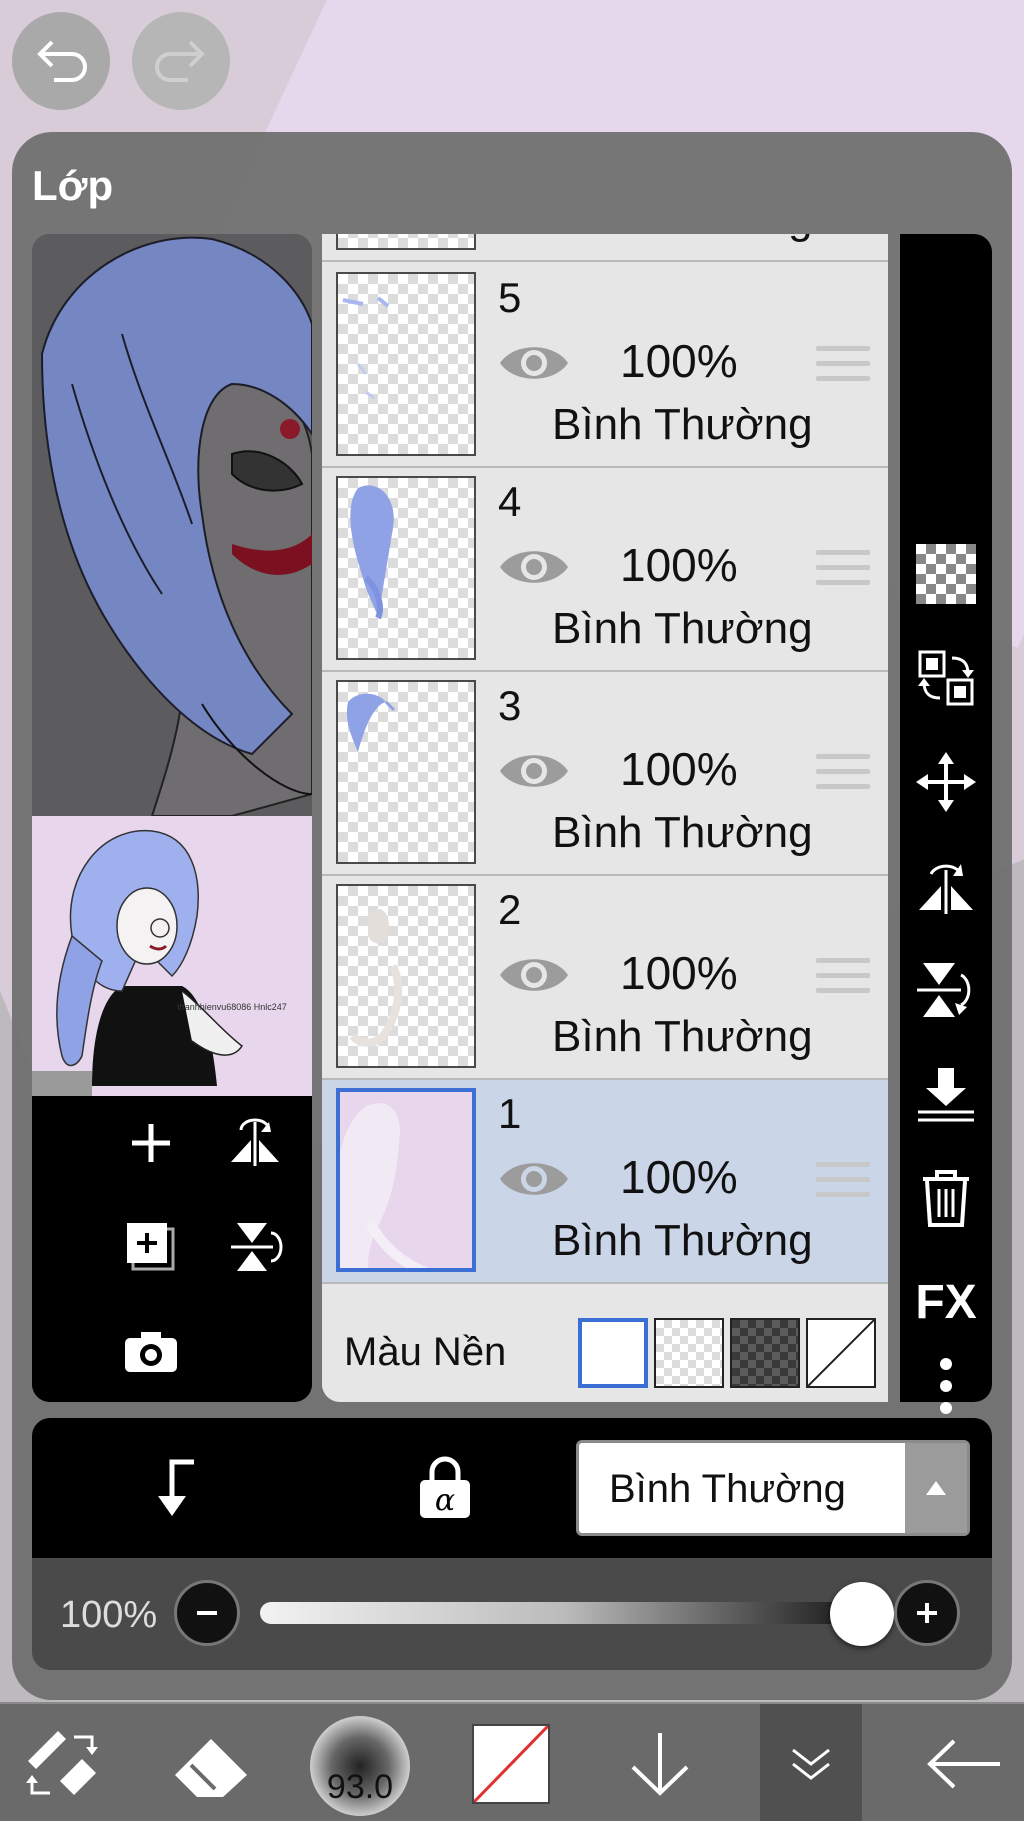  Describe the element at coordinates (946, 1302) in the screenshot. I see `fx-button: FX` at that location.